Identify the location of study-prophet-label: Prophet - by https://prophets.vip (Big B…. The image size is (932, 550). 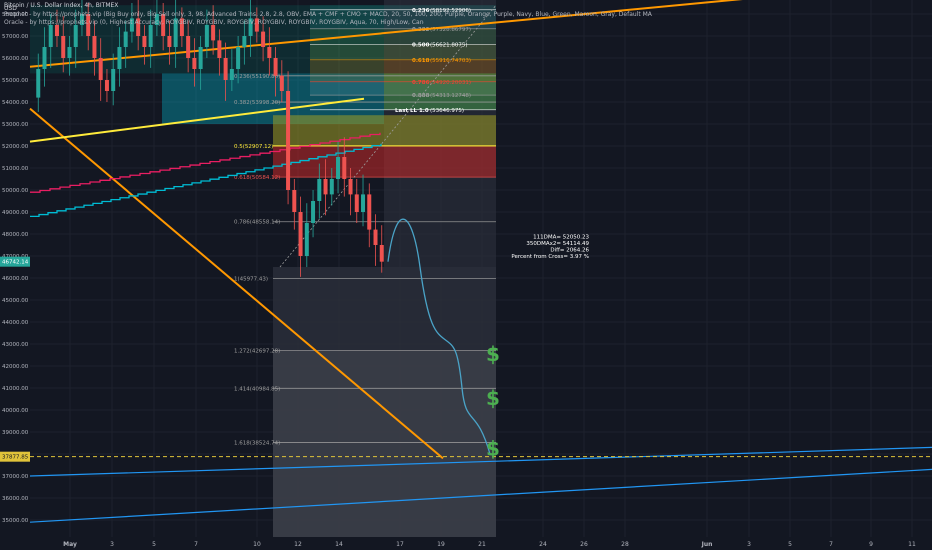
(329, 14).